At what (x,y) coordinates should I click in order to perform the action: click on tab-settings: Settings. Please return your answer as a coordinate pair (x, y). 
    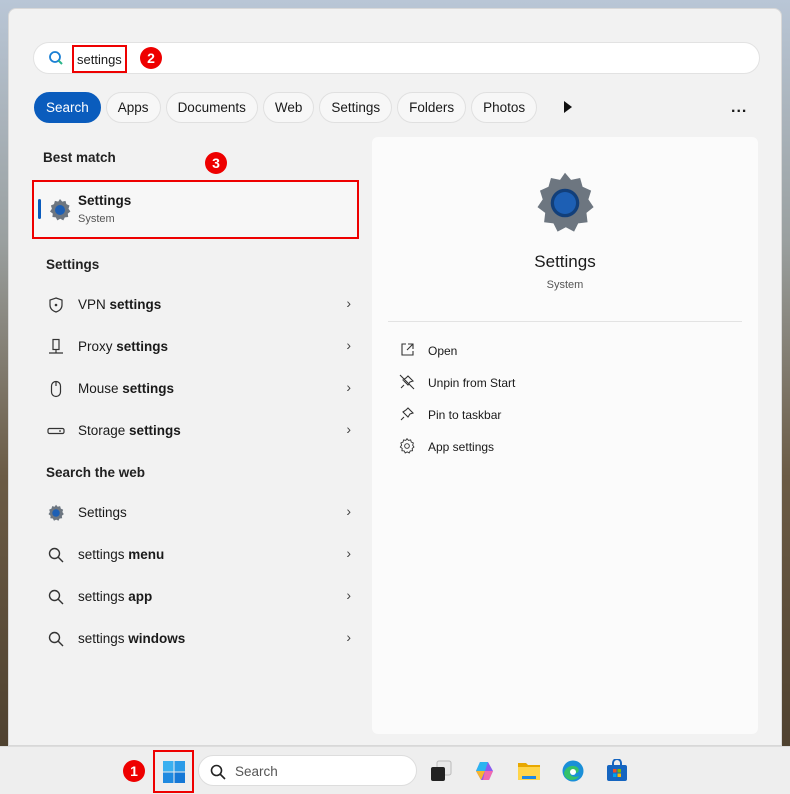
    Looking at the image, I should click on (356, 107).